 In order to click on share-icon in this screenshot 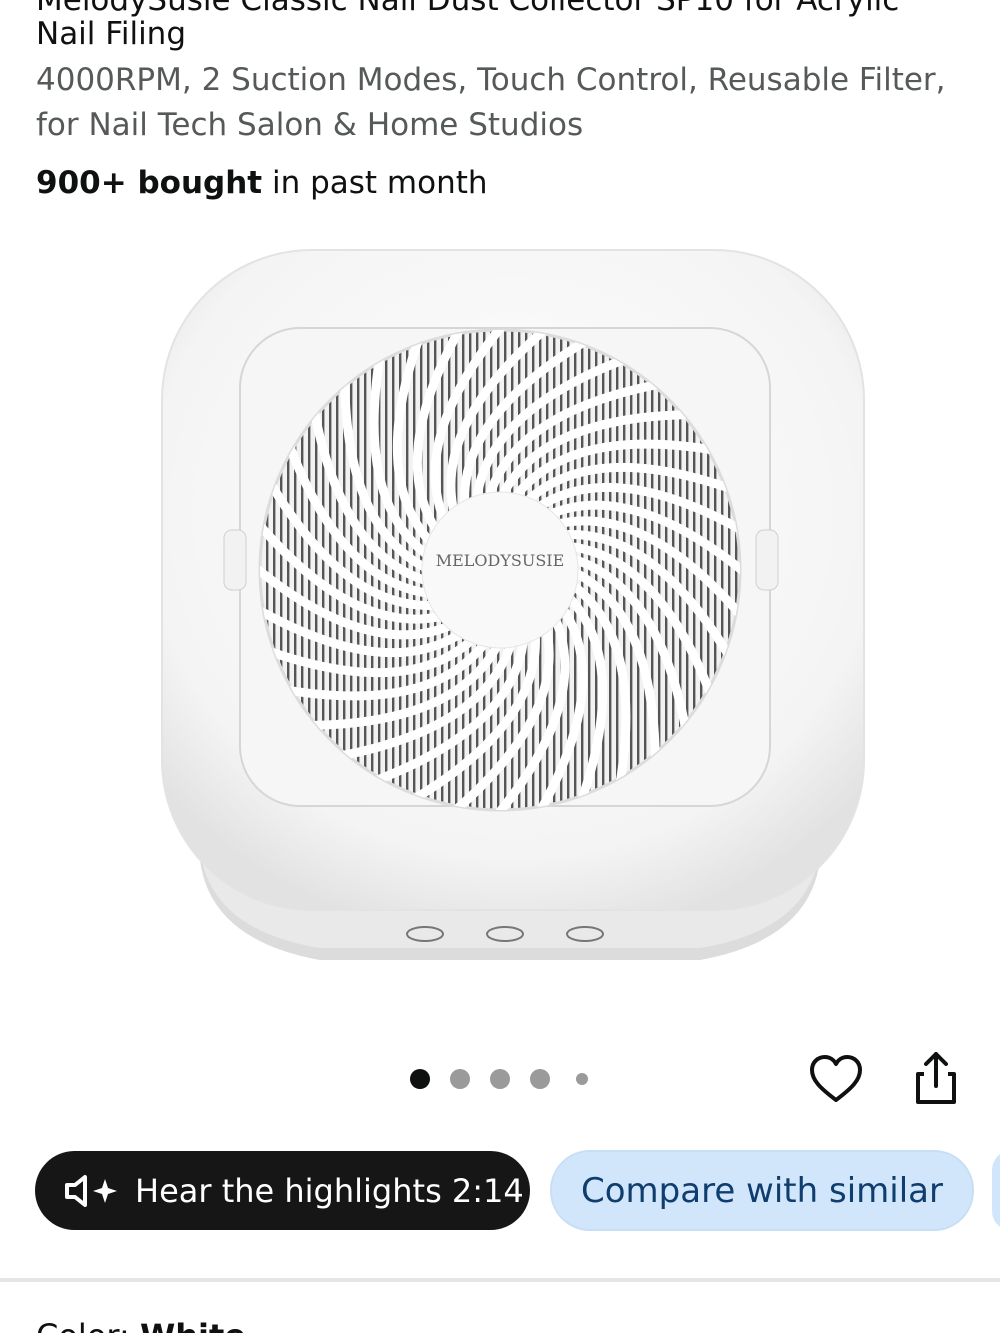, I will do `click(936, 1078)`.